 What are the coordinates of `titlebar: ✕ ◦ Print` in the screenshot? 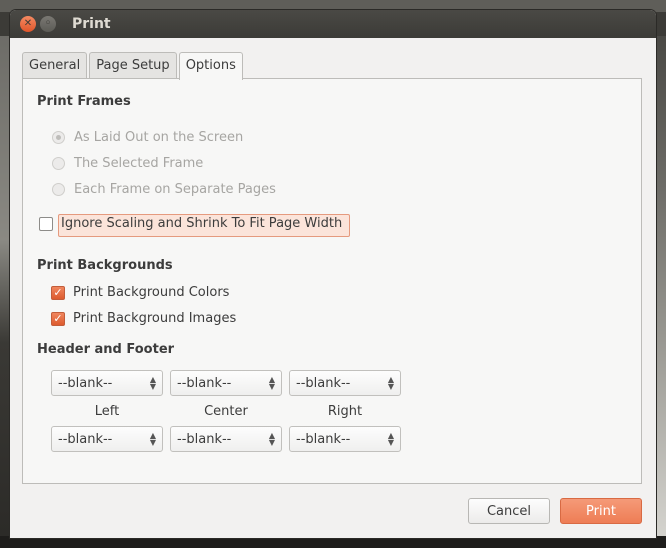 It's located at (333, 24).